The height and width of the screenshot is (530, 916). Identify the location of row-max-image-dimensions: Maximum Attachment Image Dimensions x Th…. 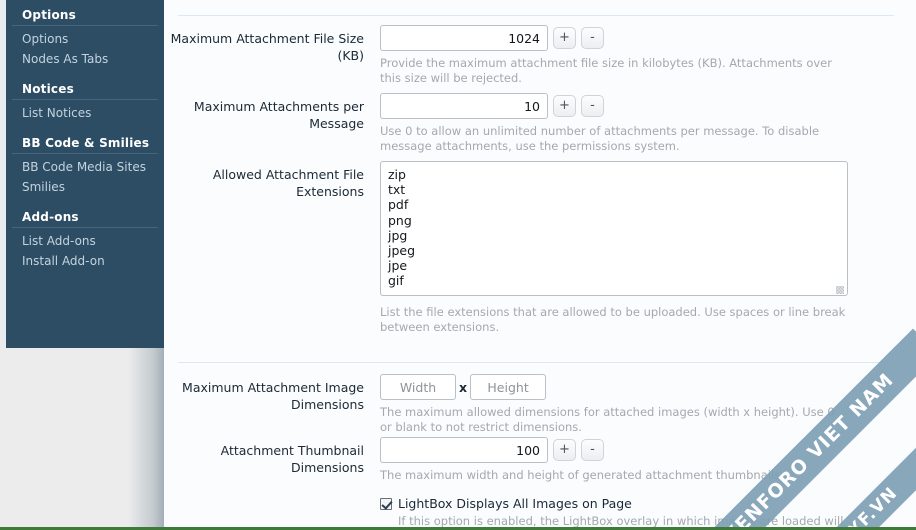
(512, 404).